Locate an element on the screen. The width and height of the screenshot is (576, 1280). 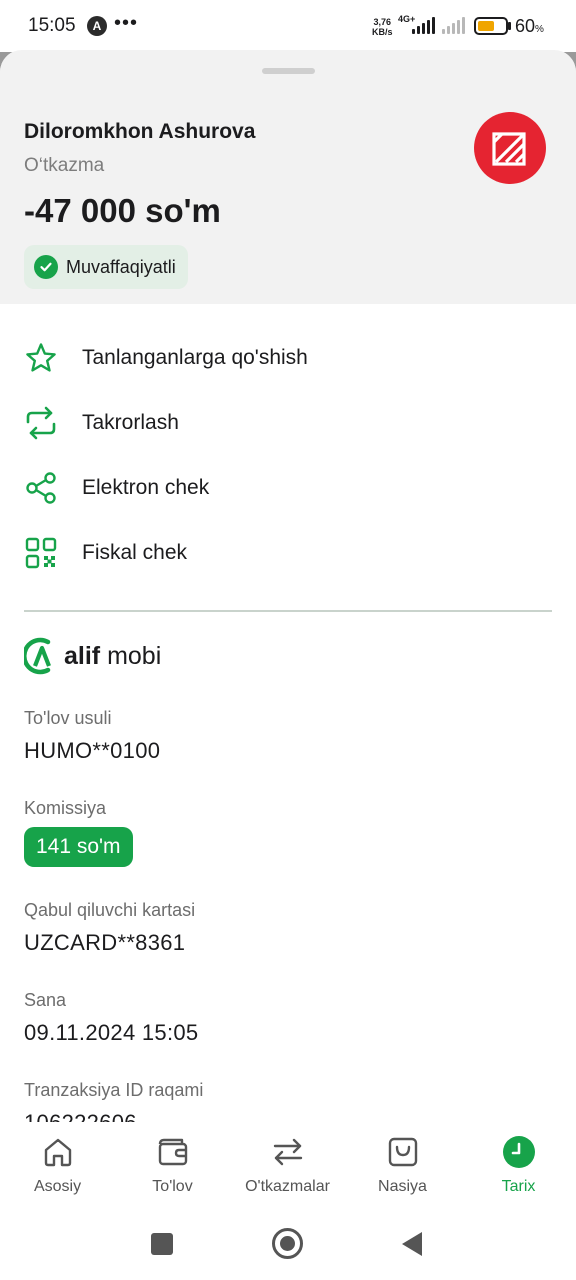
back-button is located at coordinates (412, 1244).